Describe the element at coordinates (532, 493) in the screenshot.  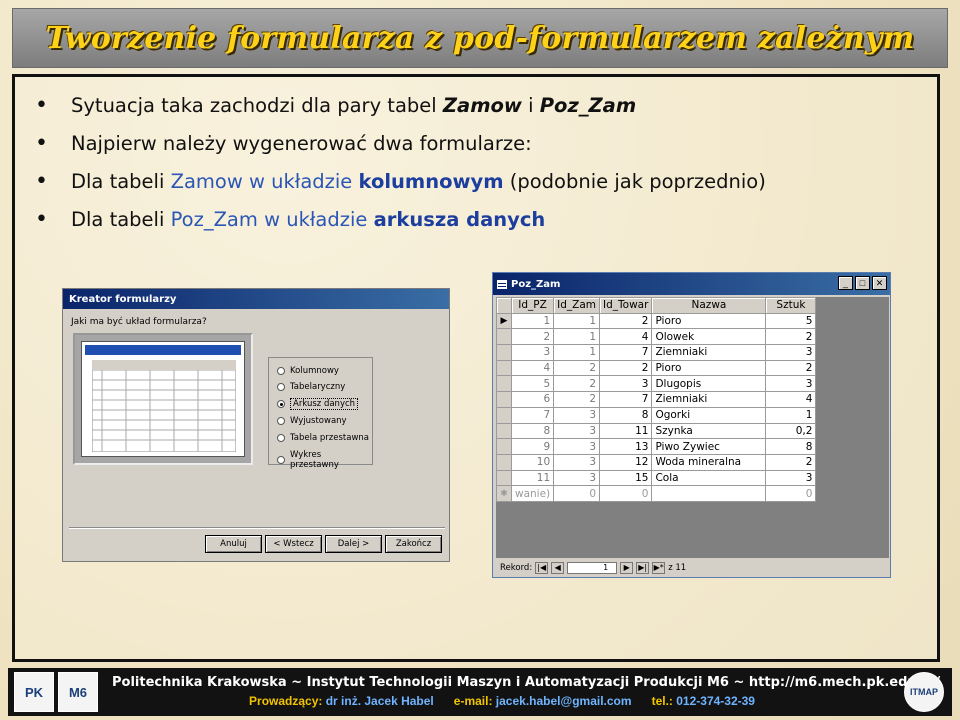
I see `new-row-cell: wanie)` at that location.